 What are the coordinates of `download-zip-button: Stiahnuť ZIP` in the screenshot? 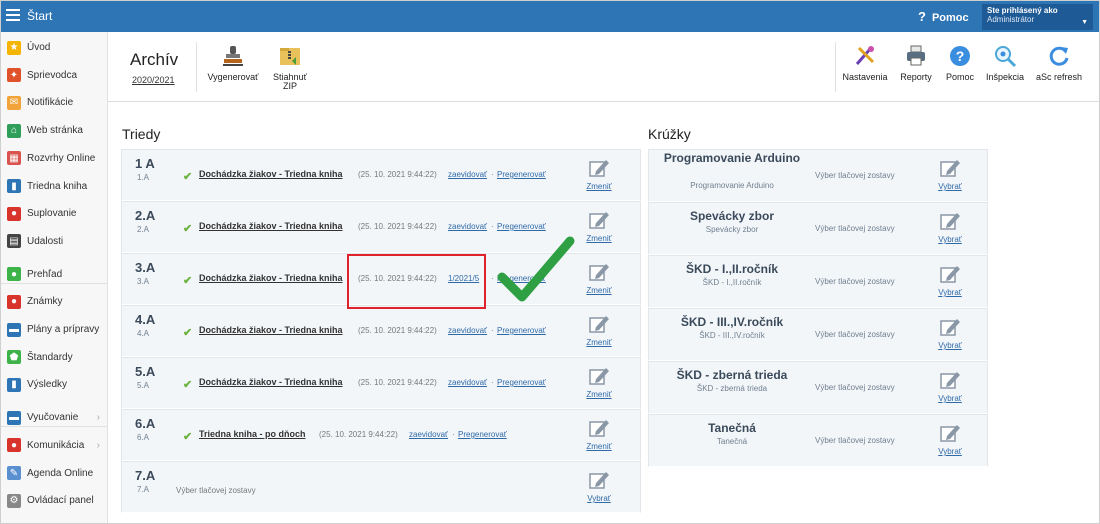 It's located at (290, 68).